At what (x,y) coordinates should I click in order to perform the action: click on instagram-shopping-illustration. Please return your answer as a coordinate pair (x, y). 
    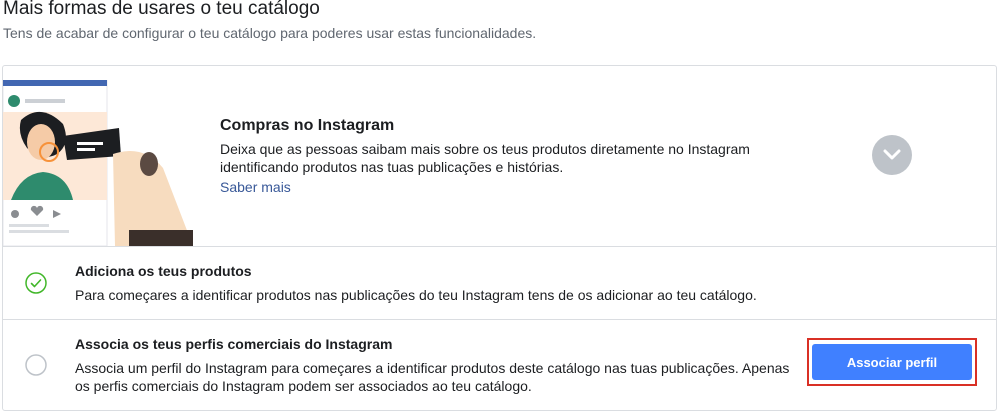
    Looking at the image, I should click on (98, 163).